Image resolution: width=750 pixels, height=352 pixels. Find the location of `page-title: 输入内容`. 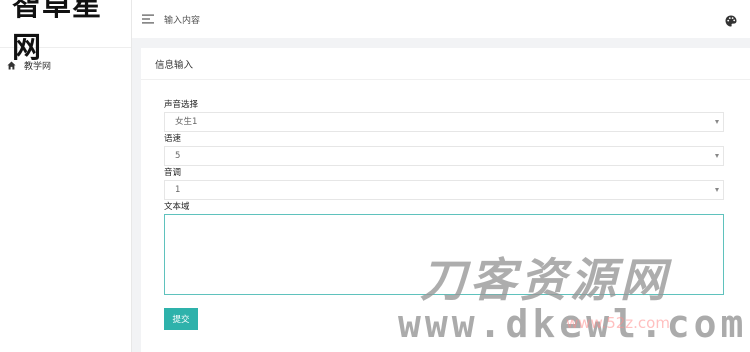

page-title: 输入内容 is located at coordinates (182, 20).